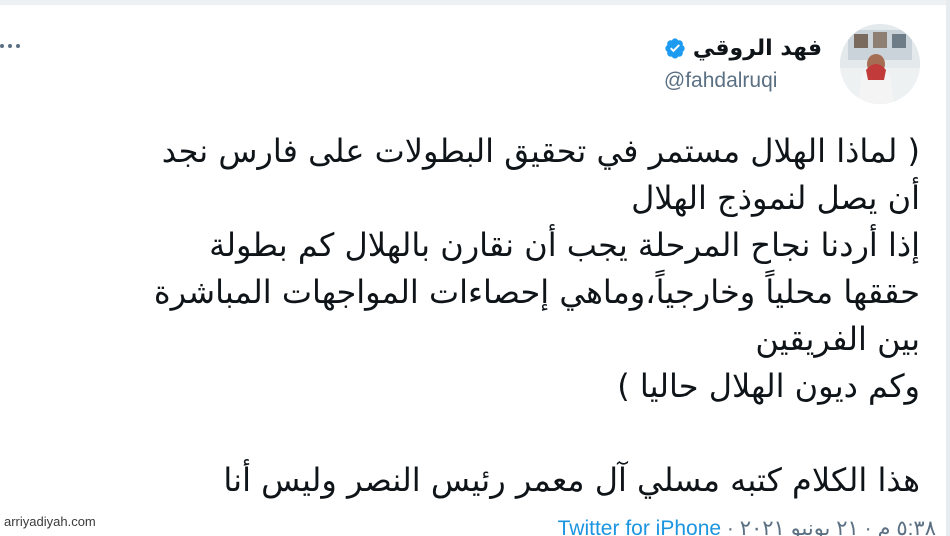  What do you see at coordinates (639, 526) in the screenshot?
I see `tweet-source: Twitter for iPhone` at bounding box center [639, 526].